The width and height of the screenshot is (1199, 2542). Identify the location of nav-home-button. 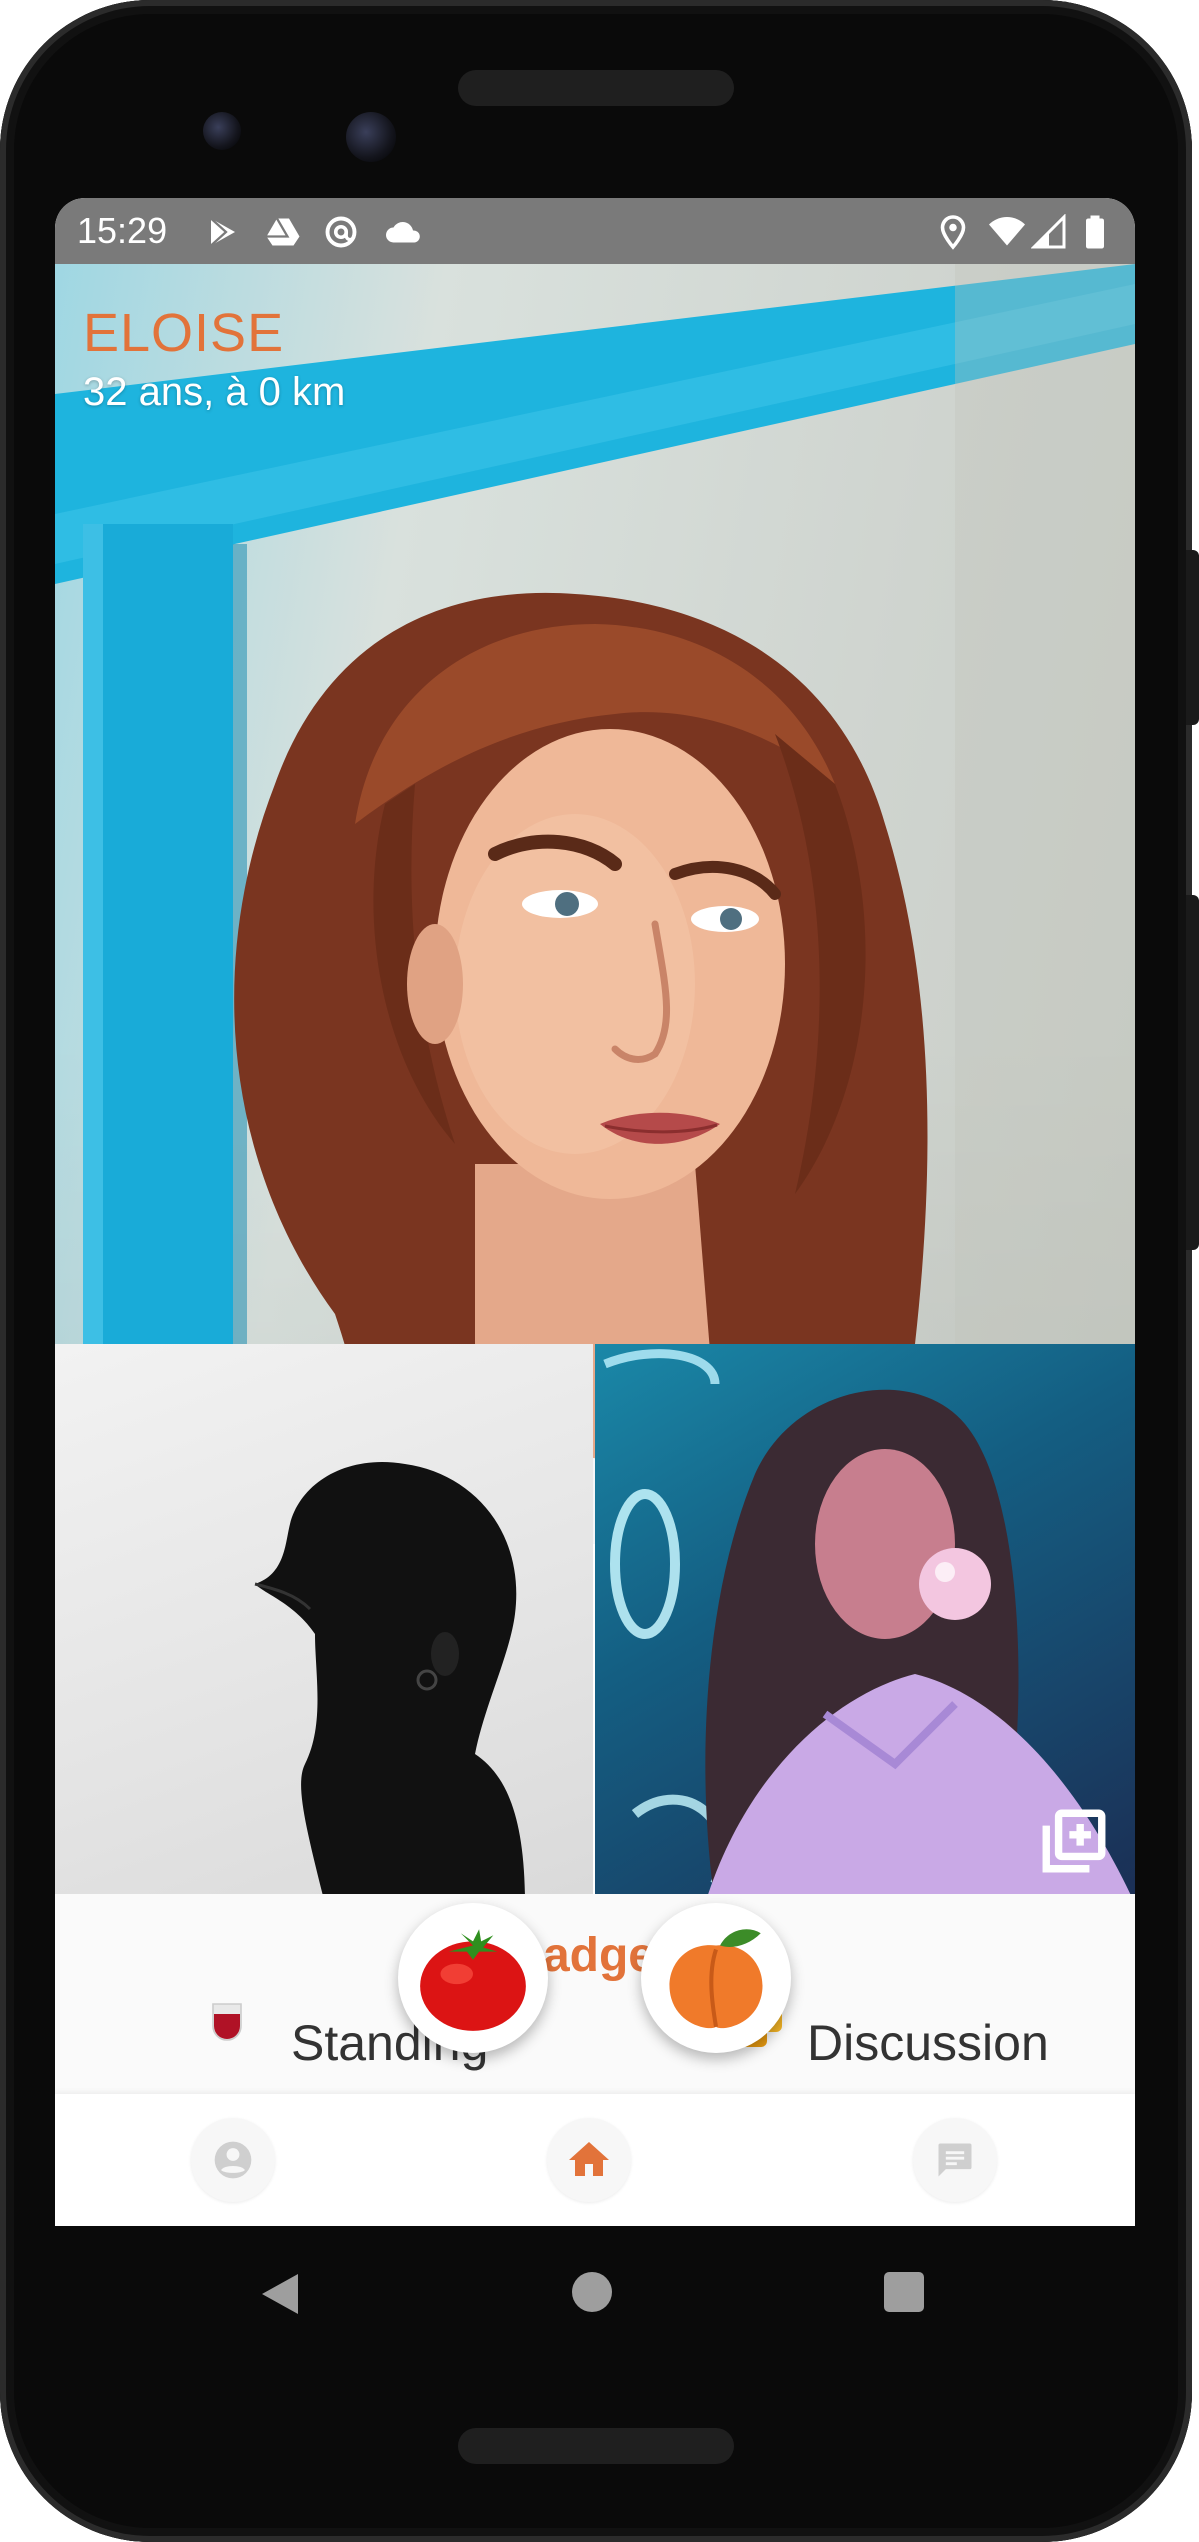
(589, 2160).